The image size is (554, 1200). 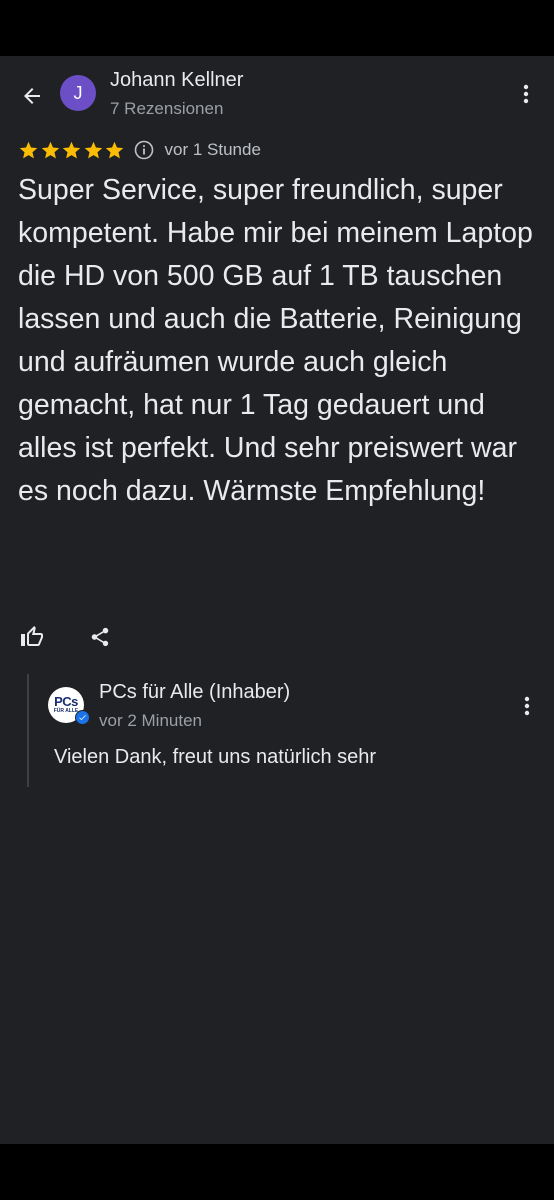 What do you see at coordinates (176, 80) in the screenshot?
I see `author-name: Johann Kellner` at bounding box center [176, 80].